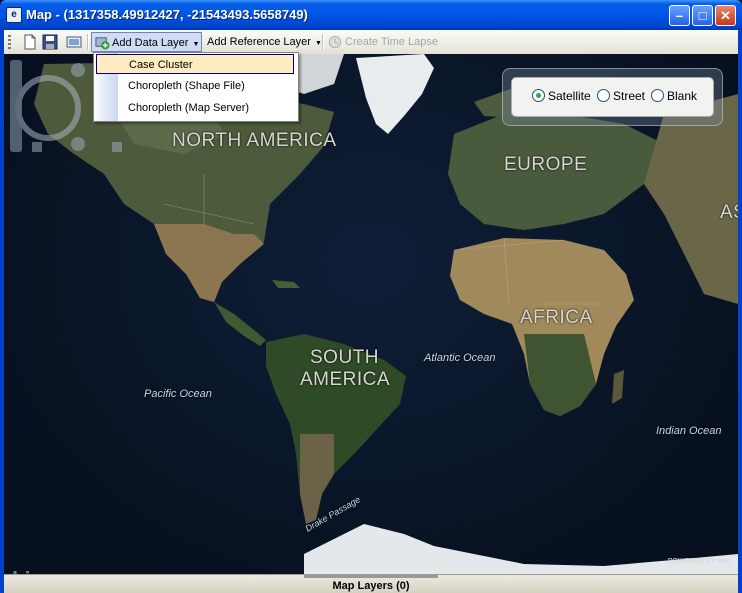 This screenshot has width=742, height=593. I want to click on close-icon: ✕, so click(725, 15).